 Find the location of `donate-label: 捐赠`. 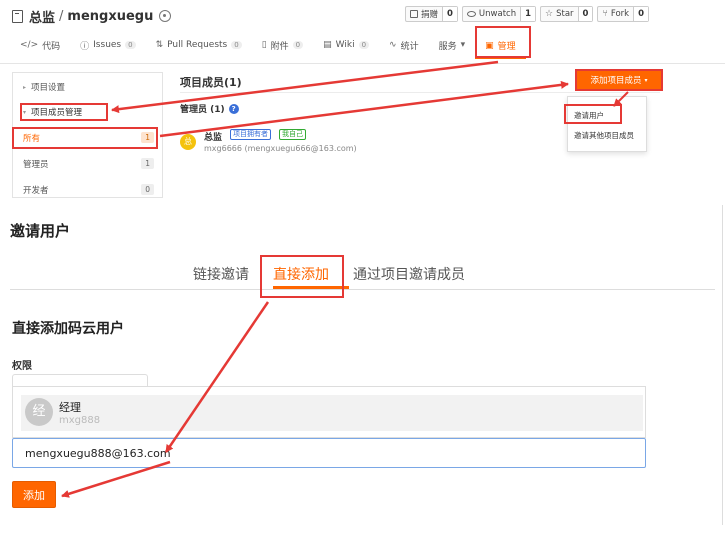

donate-label: 捐赠 is located at coordinates (429, 15).